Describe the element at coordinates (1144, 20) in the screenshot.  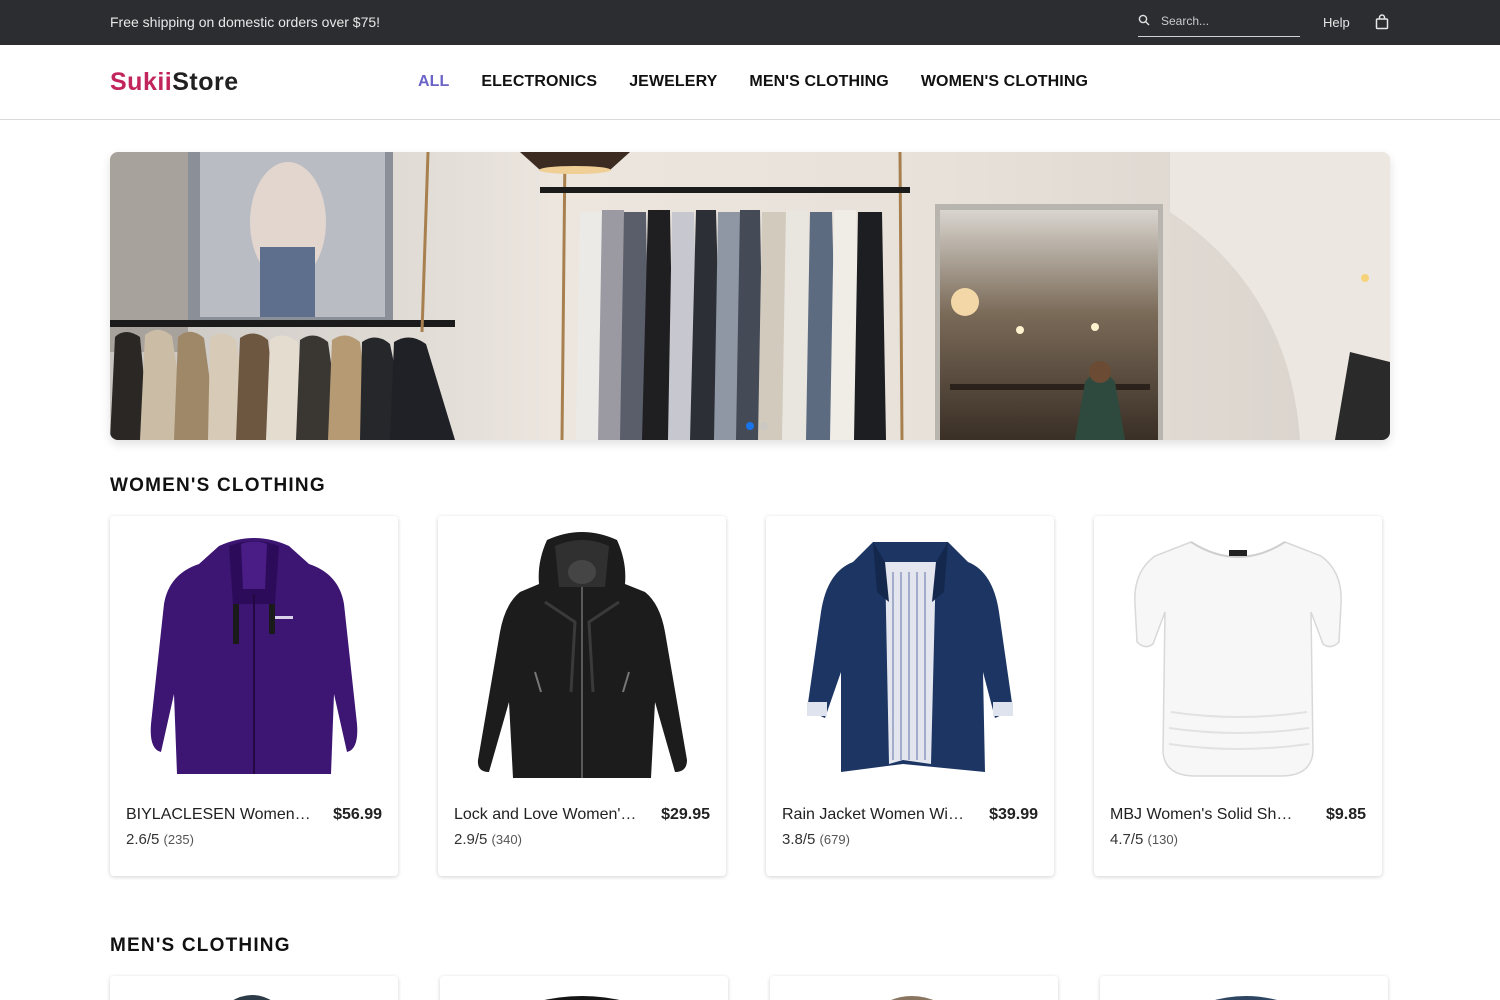
I see `search-icon` at that location.